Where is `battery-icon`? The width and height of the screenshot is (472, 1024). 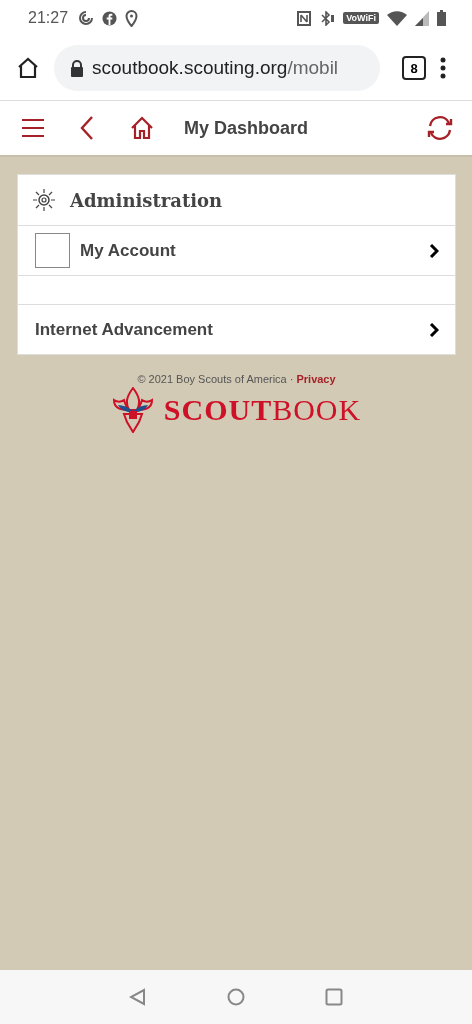 battery-icon is located at coordinates (441, 18).